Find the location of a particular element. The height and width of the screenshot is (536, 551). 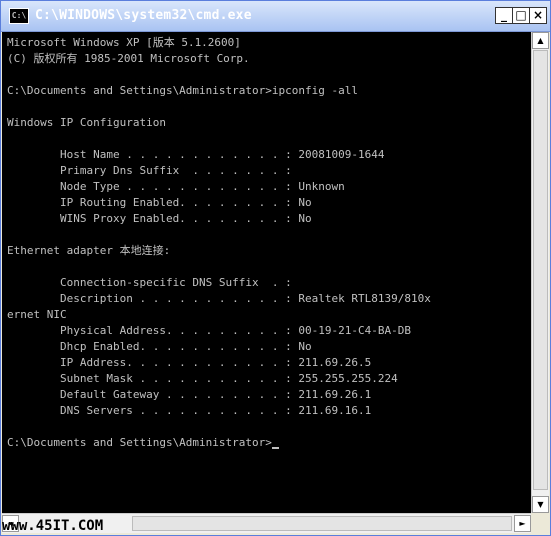

text-cursor is located at coordinates (275, 448).